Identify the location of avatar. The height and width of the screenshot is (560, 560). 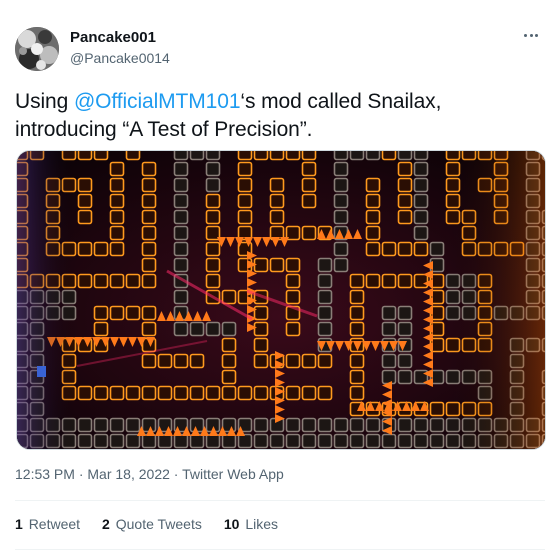
(37, 49).